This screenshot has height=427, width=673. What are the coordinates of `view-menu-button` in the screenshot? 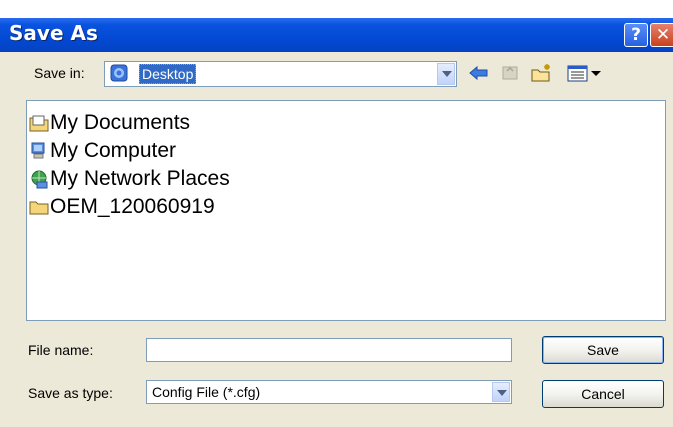 It's located at (585, 73).